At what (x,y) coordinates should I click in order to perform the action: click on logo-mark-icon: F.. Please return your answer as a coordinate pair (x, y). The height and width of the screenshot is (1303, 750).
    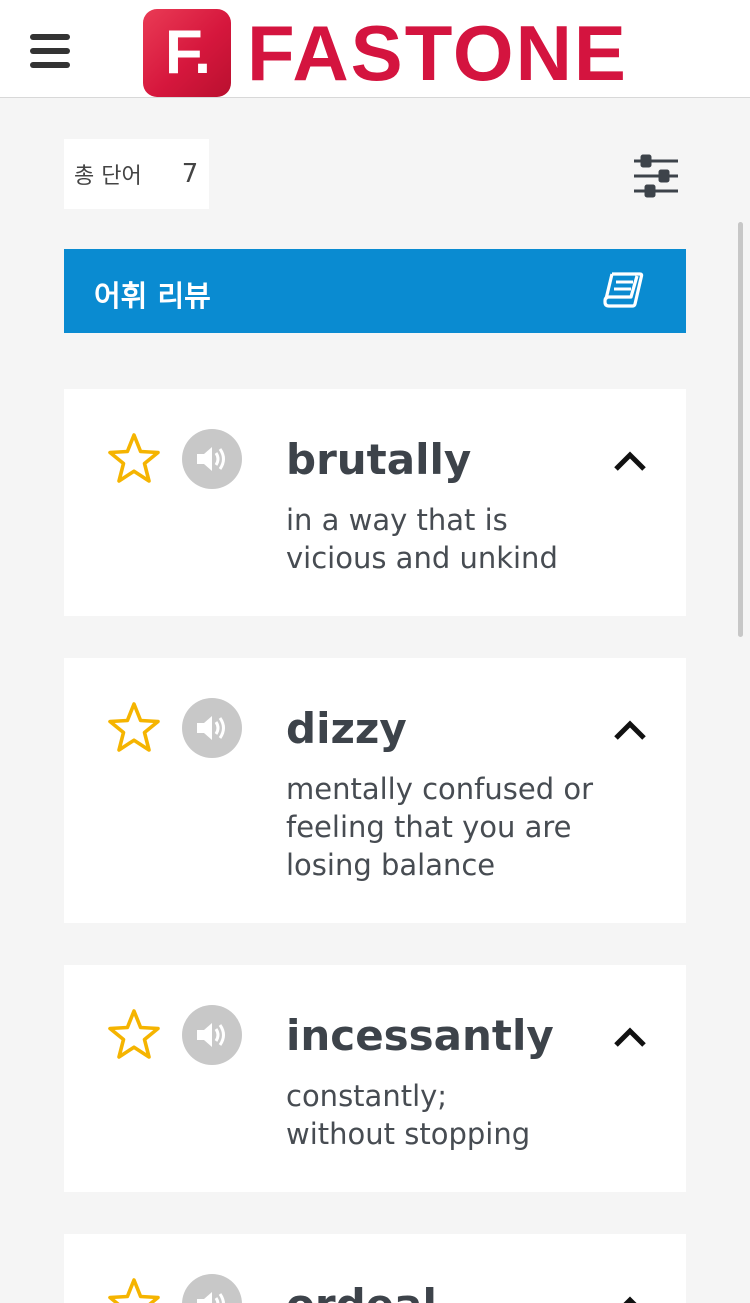
    Looking at the image, I should click on (187, 53).